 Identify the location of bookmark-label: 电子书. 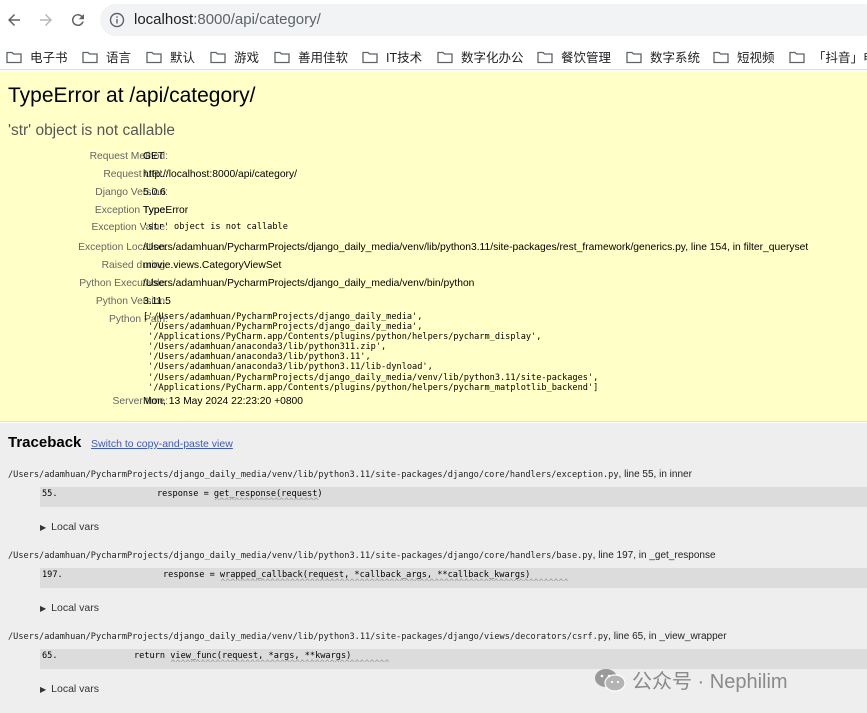
(49, 58).